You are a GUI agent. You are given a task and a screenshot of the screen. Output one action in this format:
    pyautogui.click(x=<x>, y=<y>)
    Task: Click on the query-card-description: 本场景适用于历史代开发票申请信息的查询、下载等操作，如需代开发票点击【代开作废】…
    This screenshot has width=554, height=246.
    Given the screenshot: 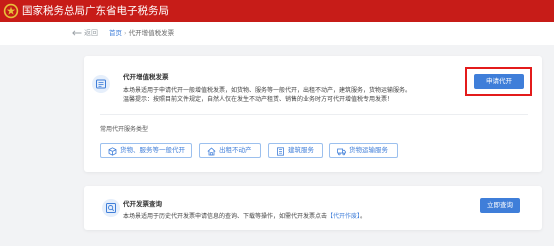 What is the action you would take?
    pyautogui.click(x=244, y=216)
    